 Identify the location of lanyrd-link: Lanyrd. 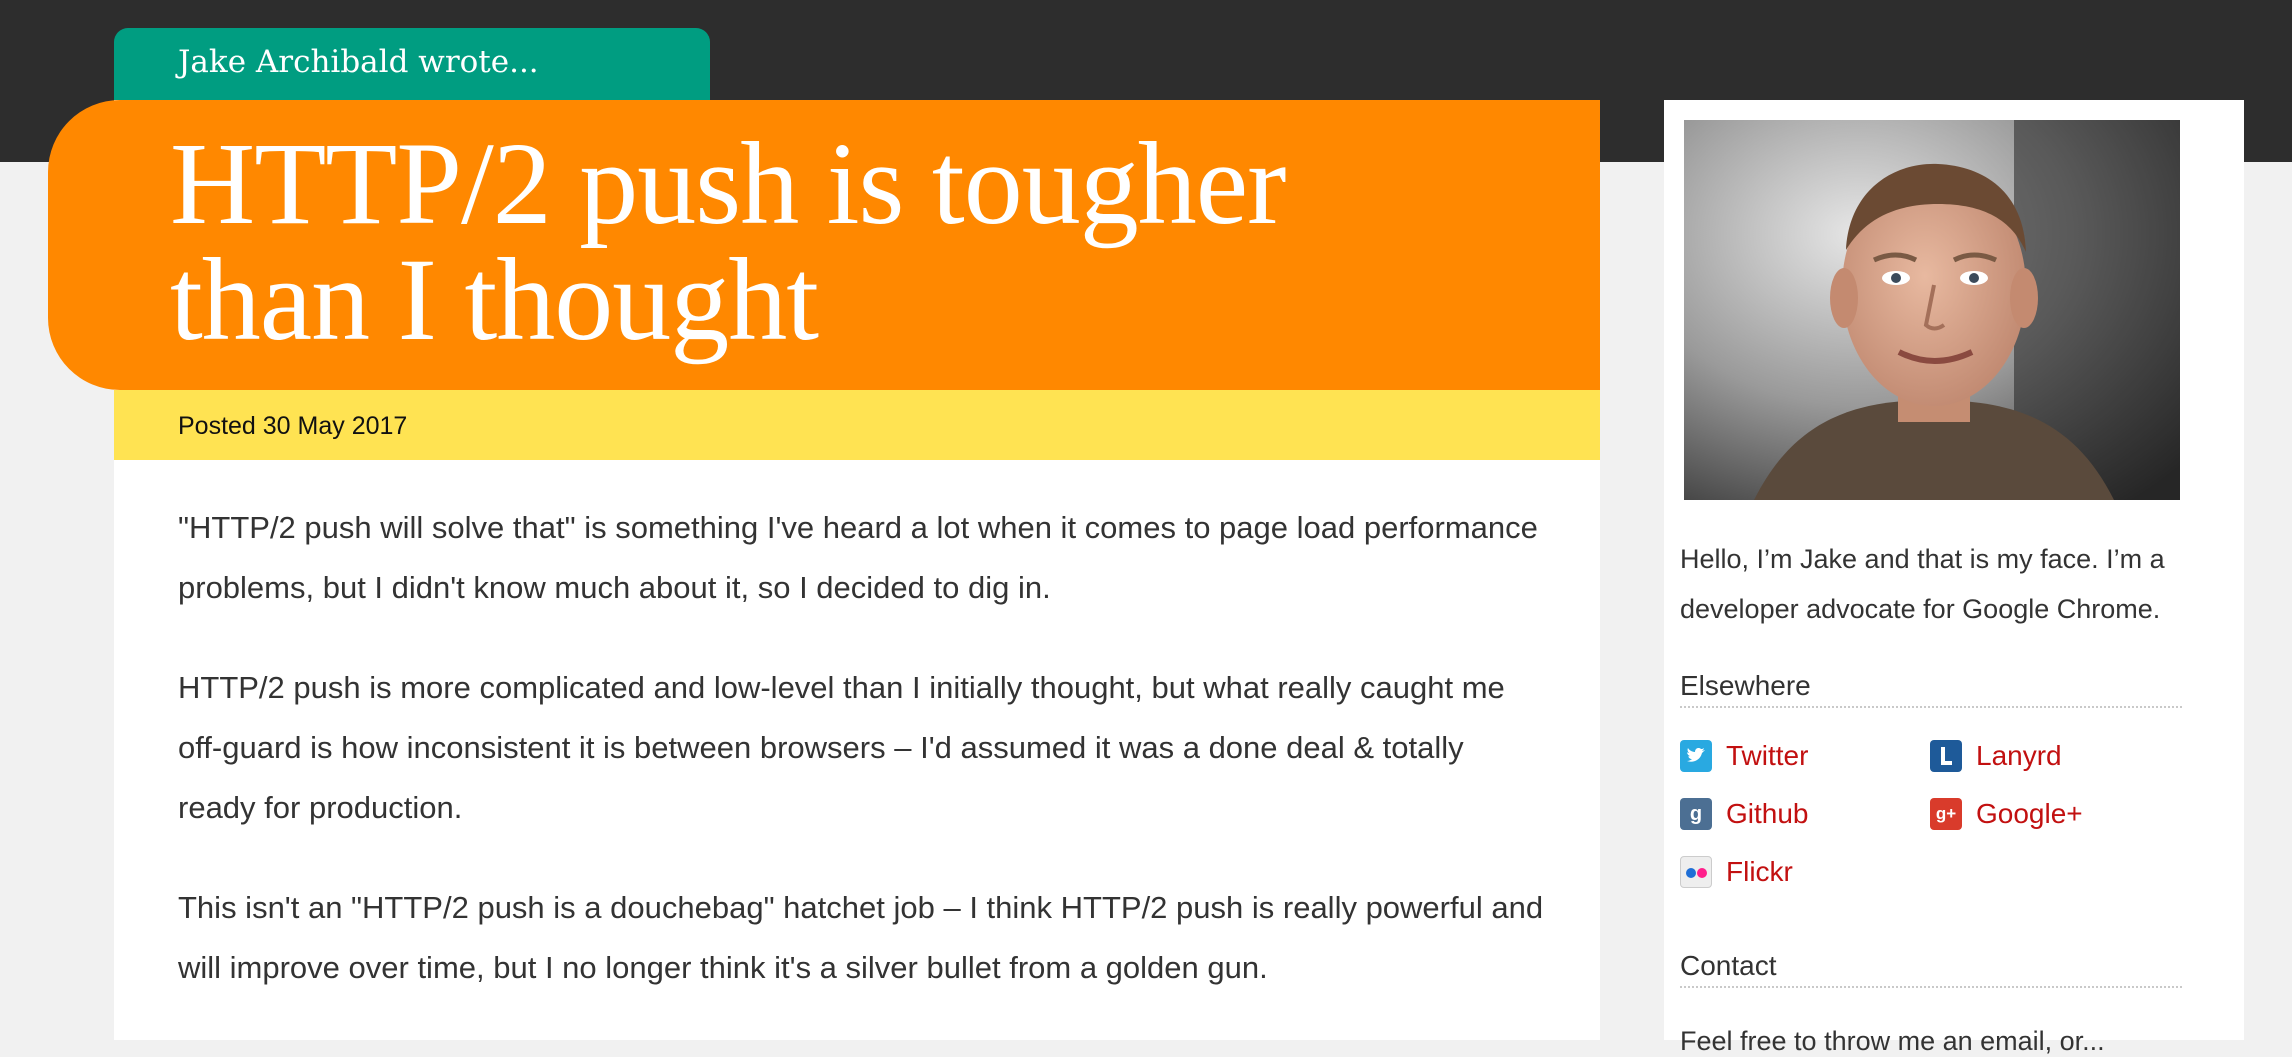
(1996, 756).